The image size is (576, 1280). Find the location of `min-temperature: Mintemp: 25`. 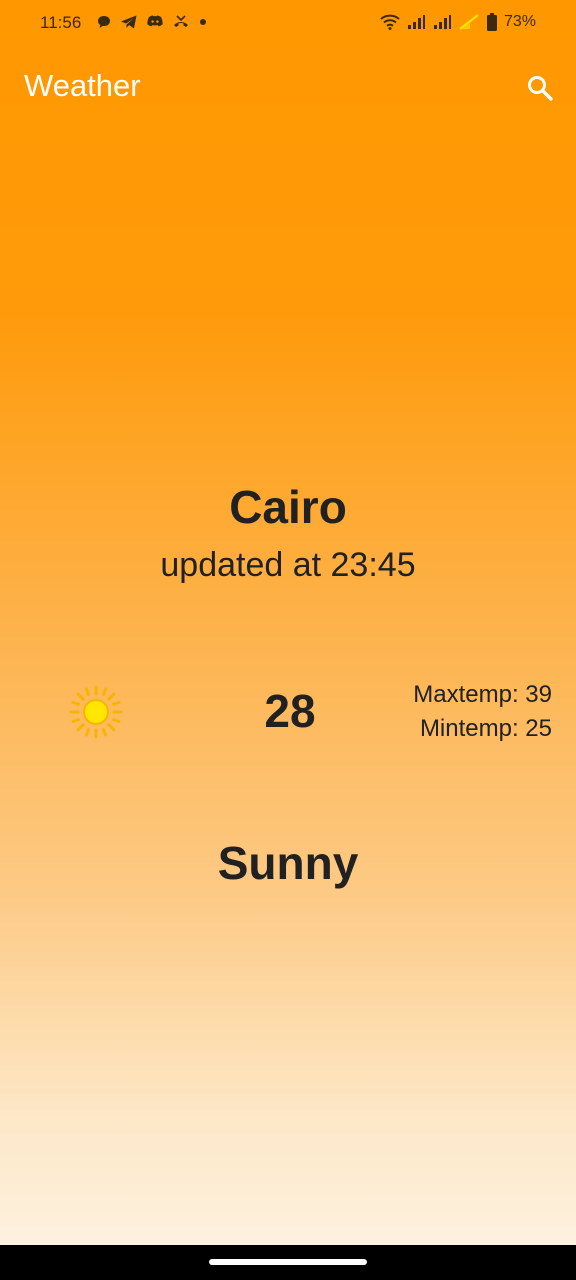

min-temperature: Mintemp: 25 is located at coordinates (485, 728).